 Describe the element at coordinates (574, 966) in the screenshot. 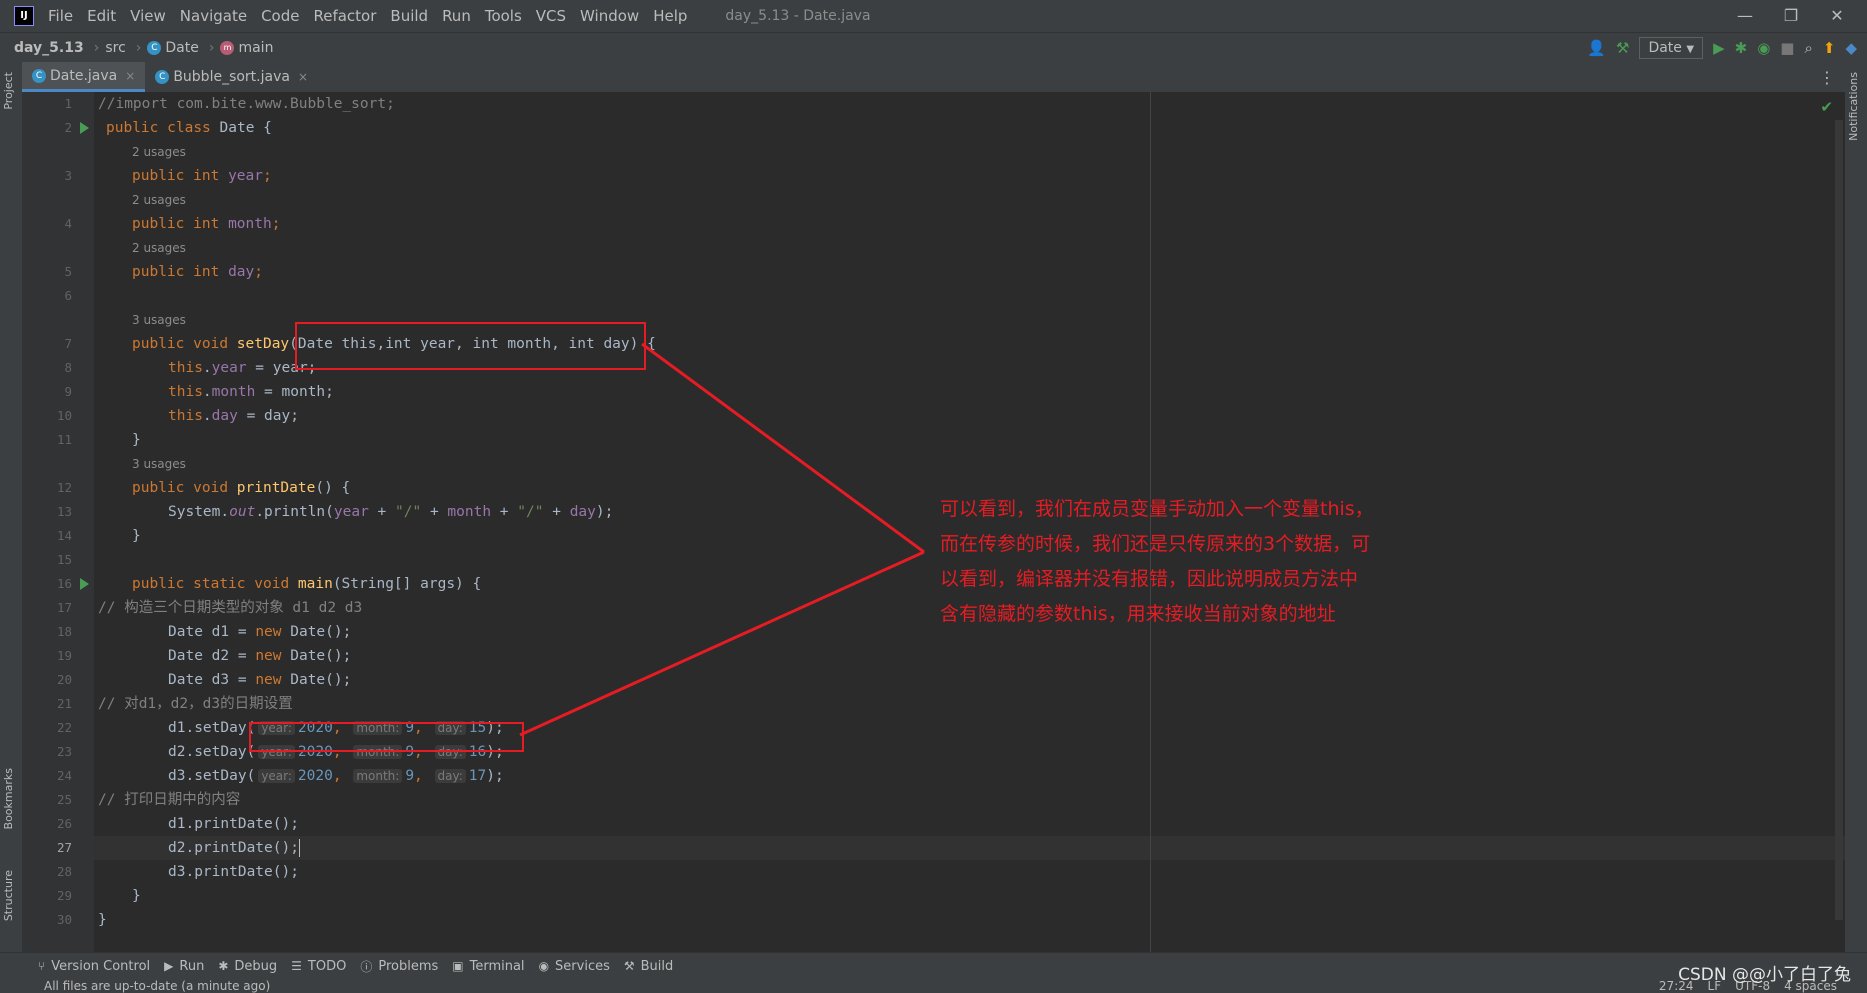

I see `services-tool-button: ◉ Services` at that location.